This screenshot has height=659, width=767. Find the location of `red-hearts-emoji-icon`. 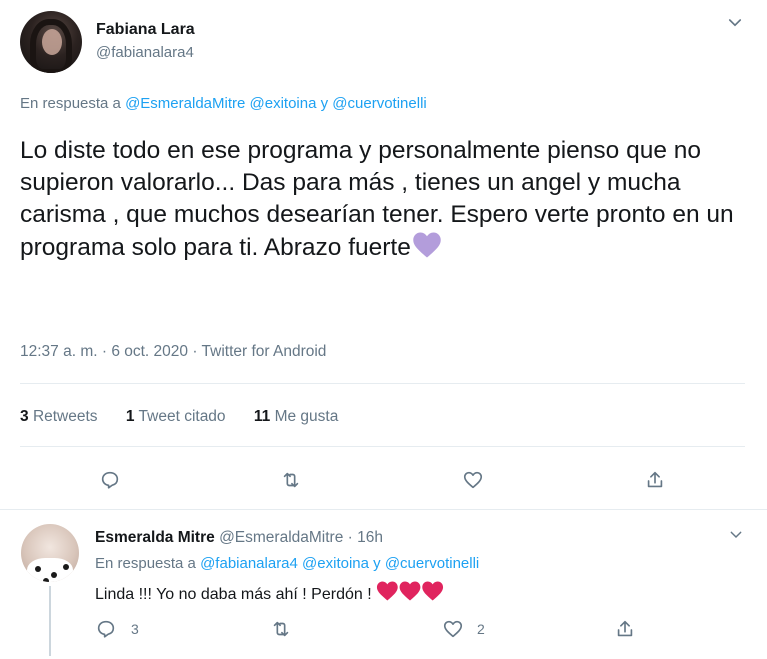

red-hearts-emoji-icon is located at coordinates (410, 593).